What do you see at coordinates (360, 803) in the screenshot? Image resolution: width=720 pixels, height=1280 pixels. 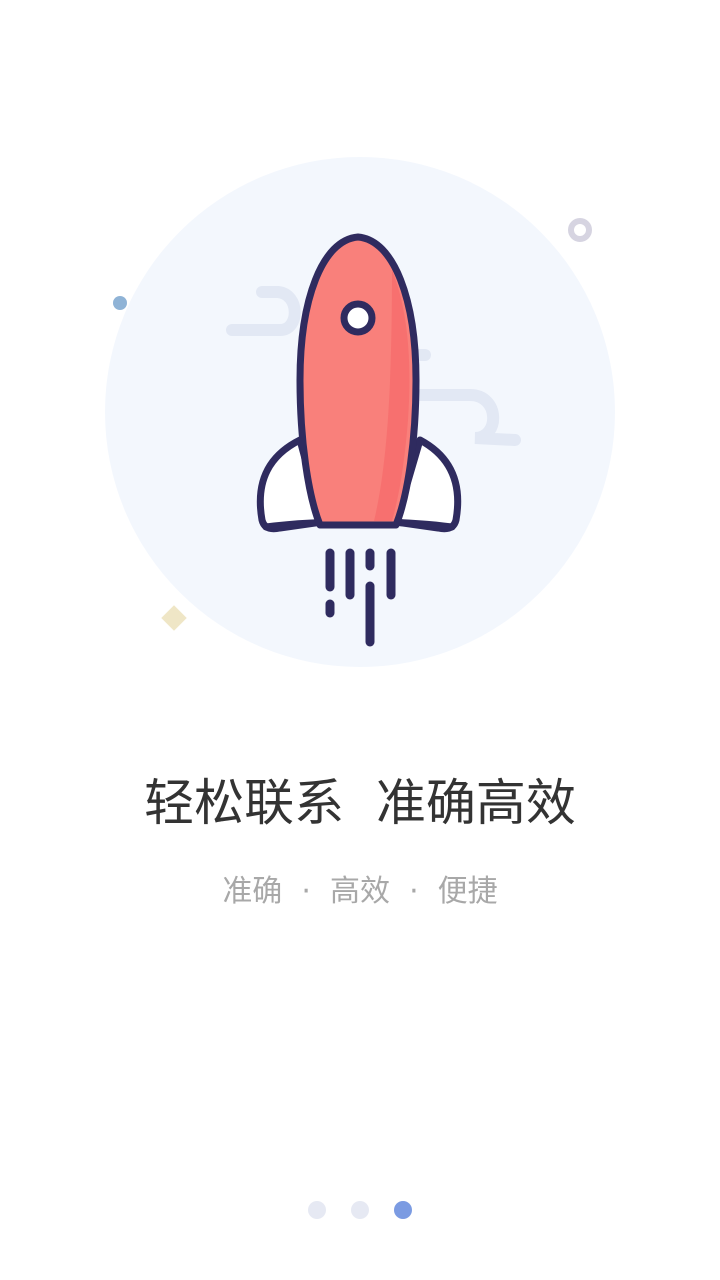 I see `onboarding-title: 轻松联系 准确高效` at bounding box center [360, 803].